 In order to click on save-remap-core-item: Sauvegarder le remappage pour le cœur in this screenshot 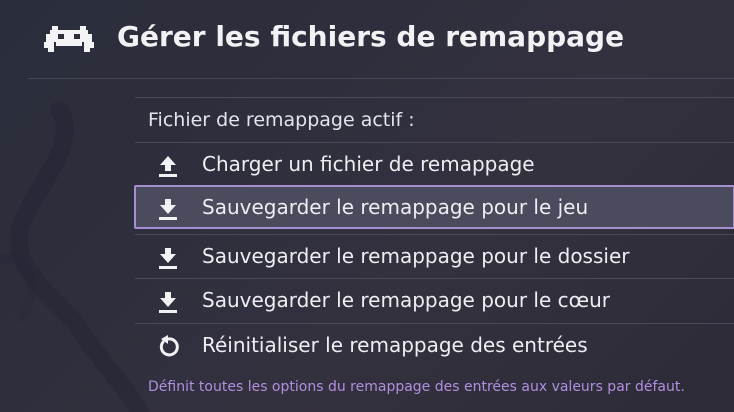, I will do `click(434, 300)`.